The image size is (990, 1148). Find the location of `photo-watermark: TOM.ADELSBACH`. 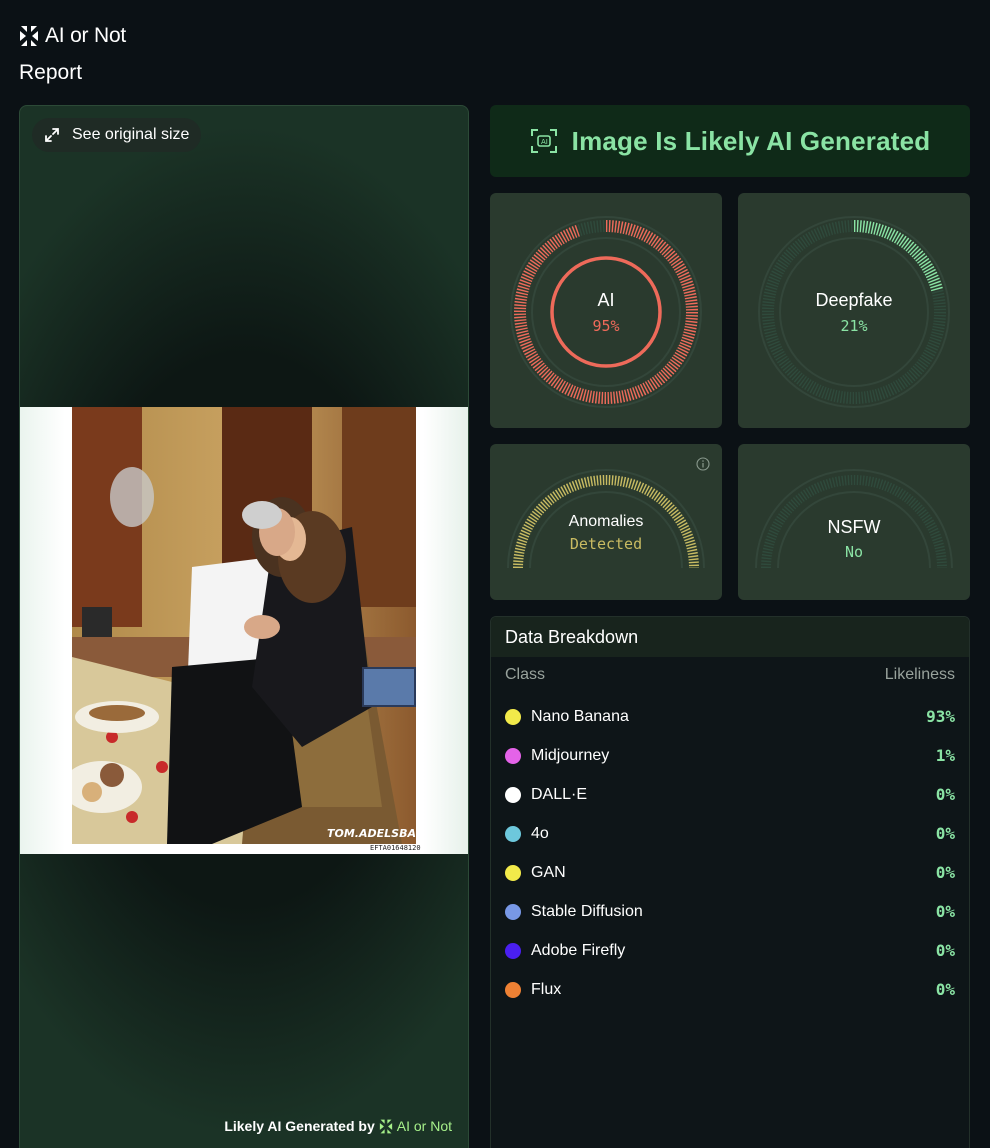

photo-watermark: TOM.ADELSBACH is located at coordinates (371, 833).